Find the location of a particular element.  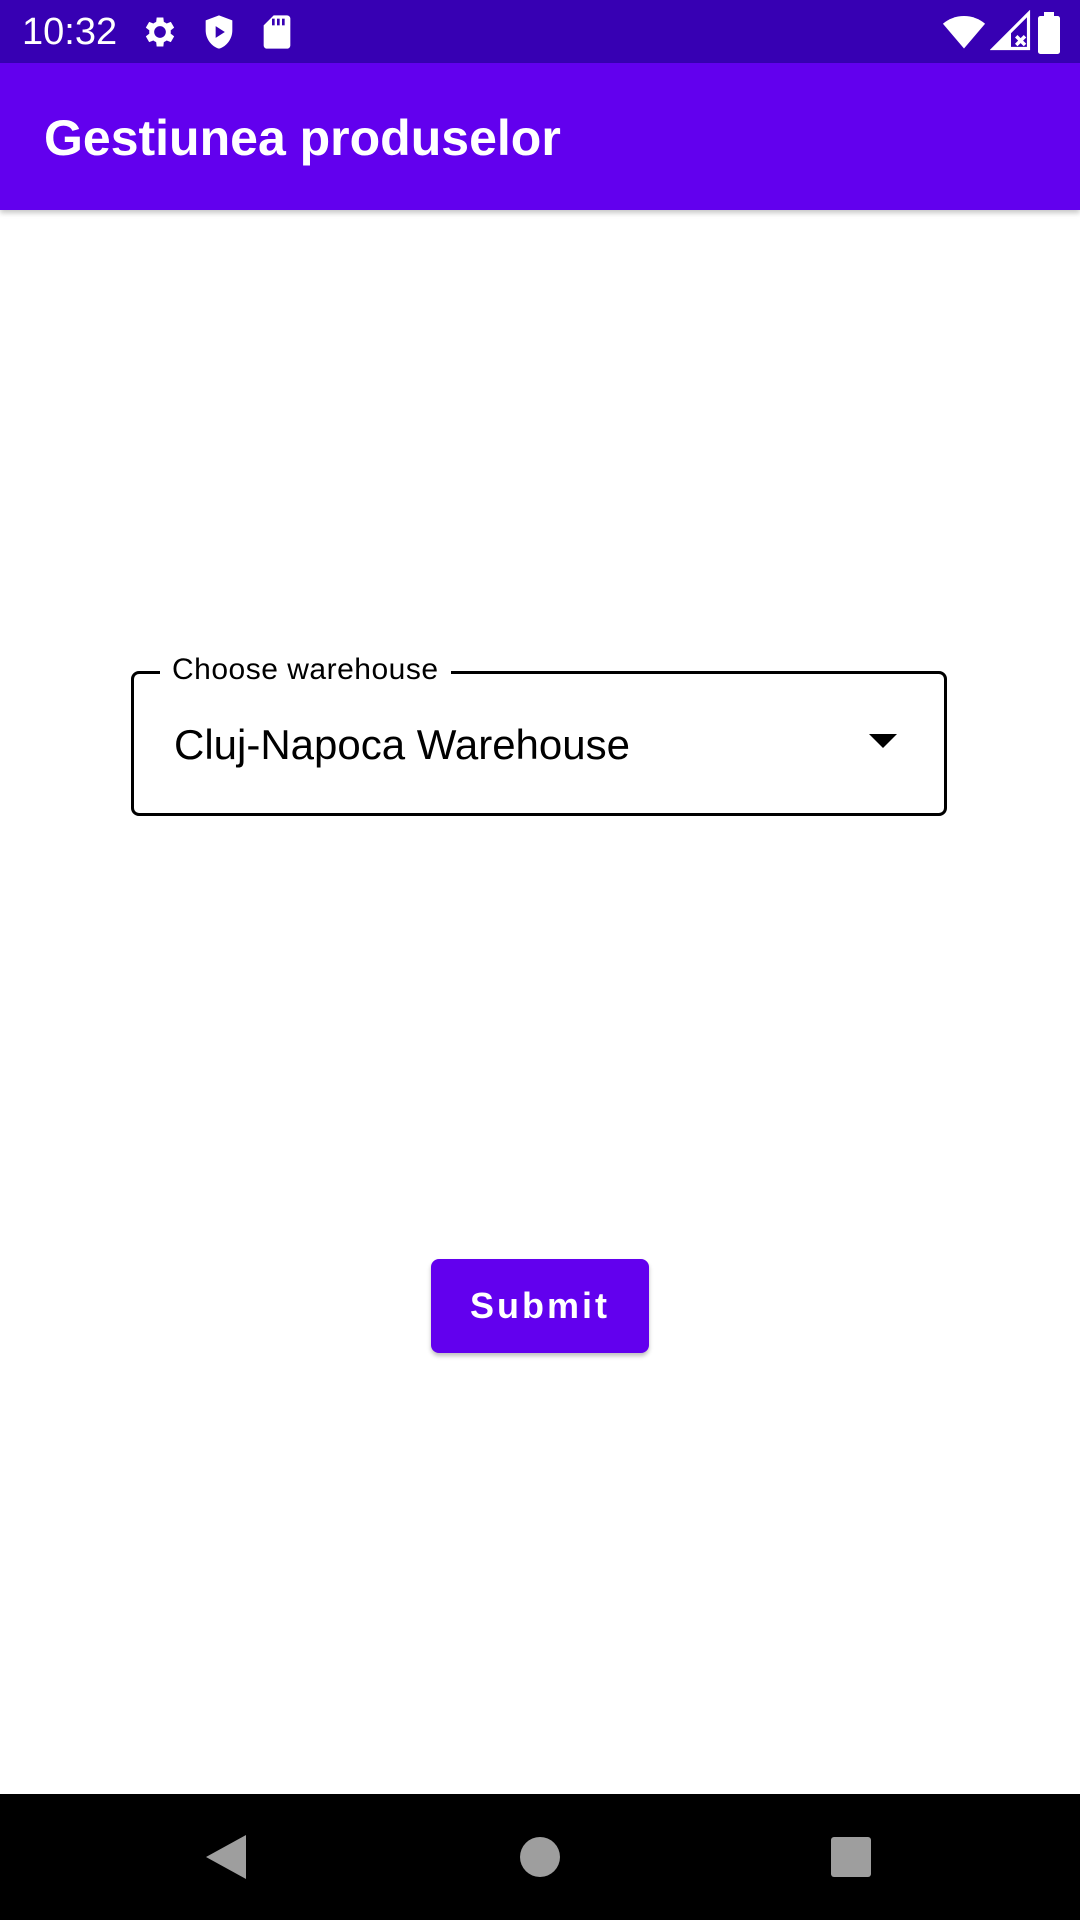

home-icon is located at coordinates (540, 1857).